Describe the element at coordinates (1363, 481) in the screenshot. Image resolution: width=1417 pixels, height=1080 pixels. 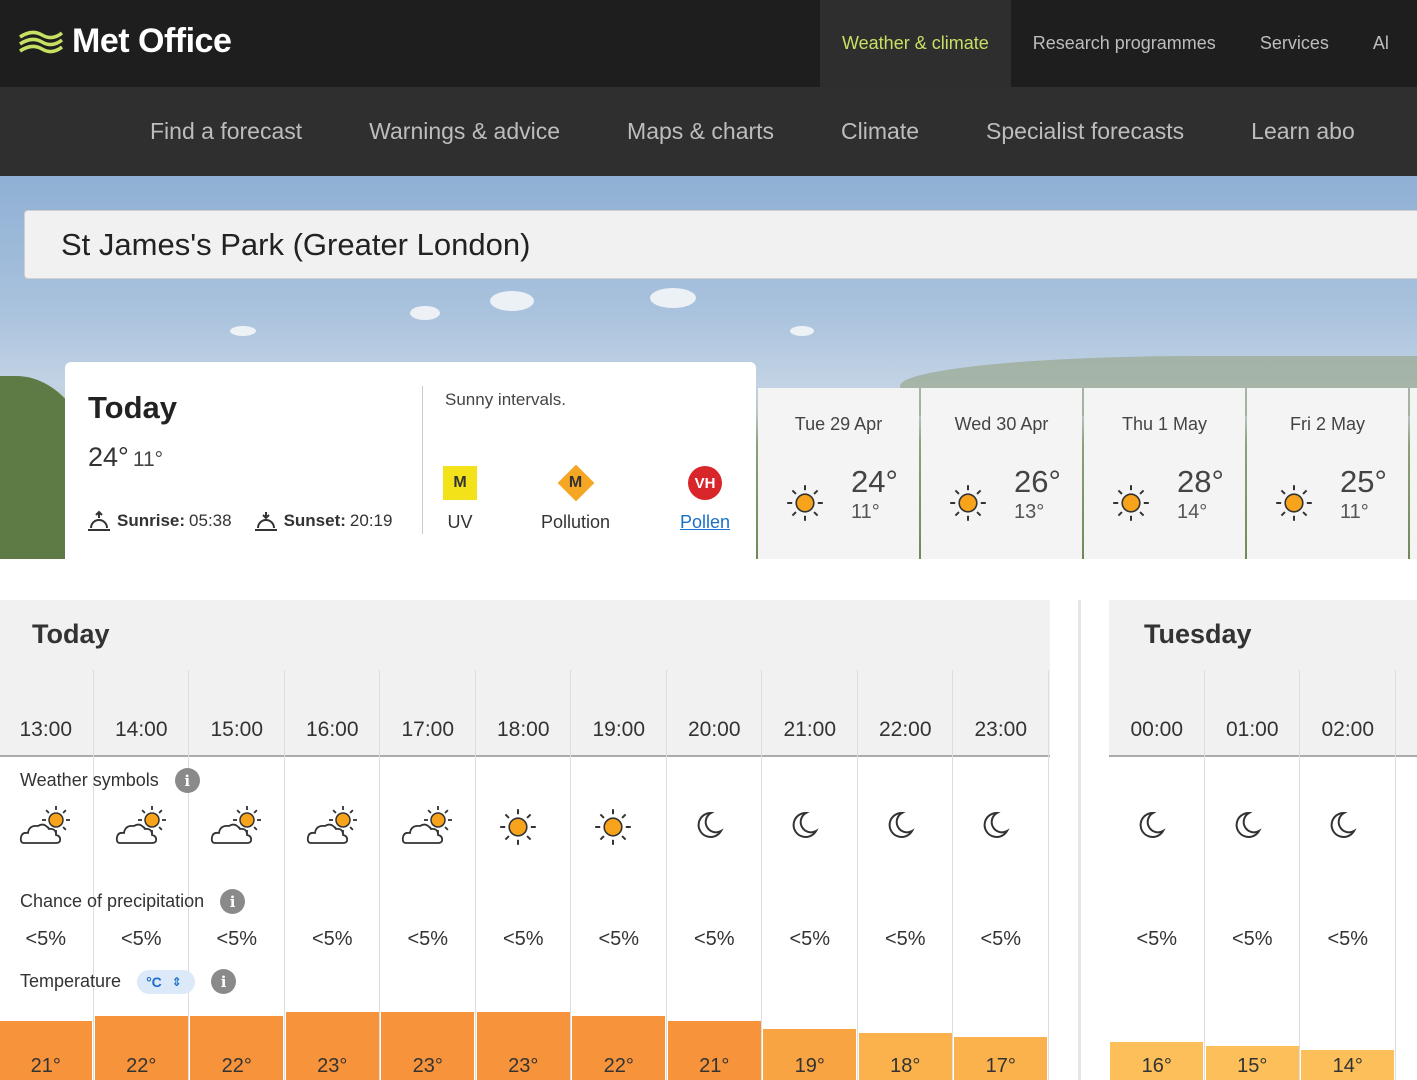
I see `day-high: 25°` at that location.